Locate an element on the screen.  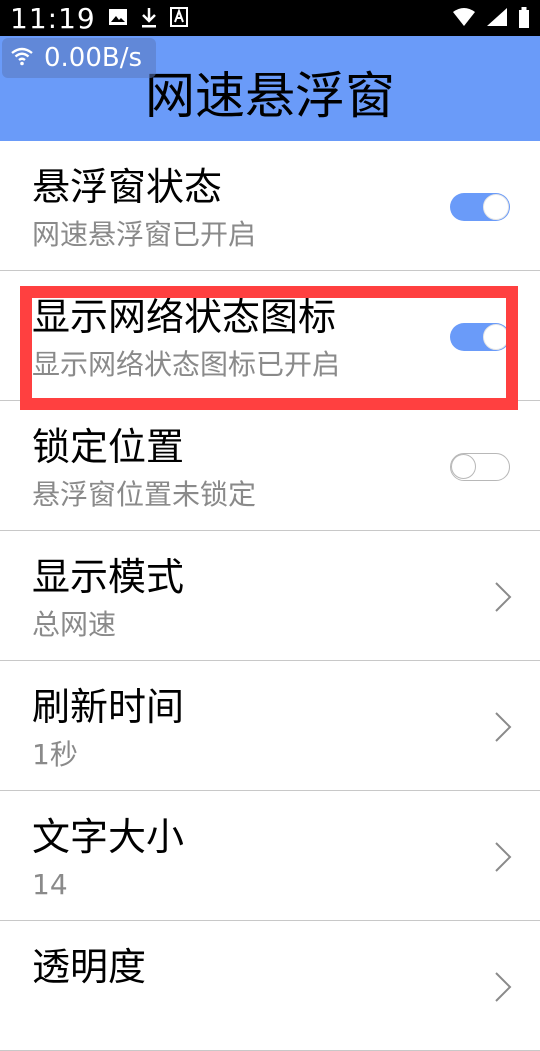
setting-summary: 显示网络状态图标已开启 is located at coordinates (186, 364).